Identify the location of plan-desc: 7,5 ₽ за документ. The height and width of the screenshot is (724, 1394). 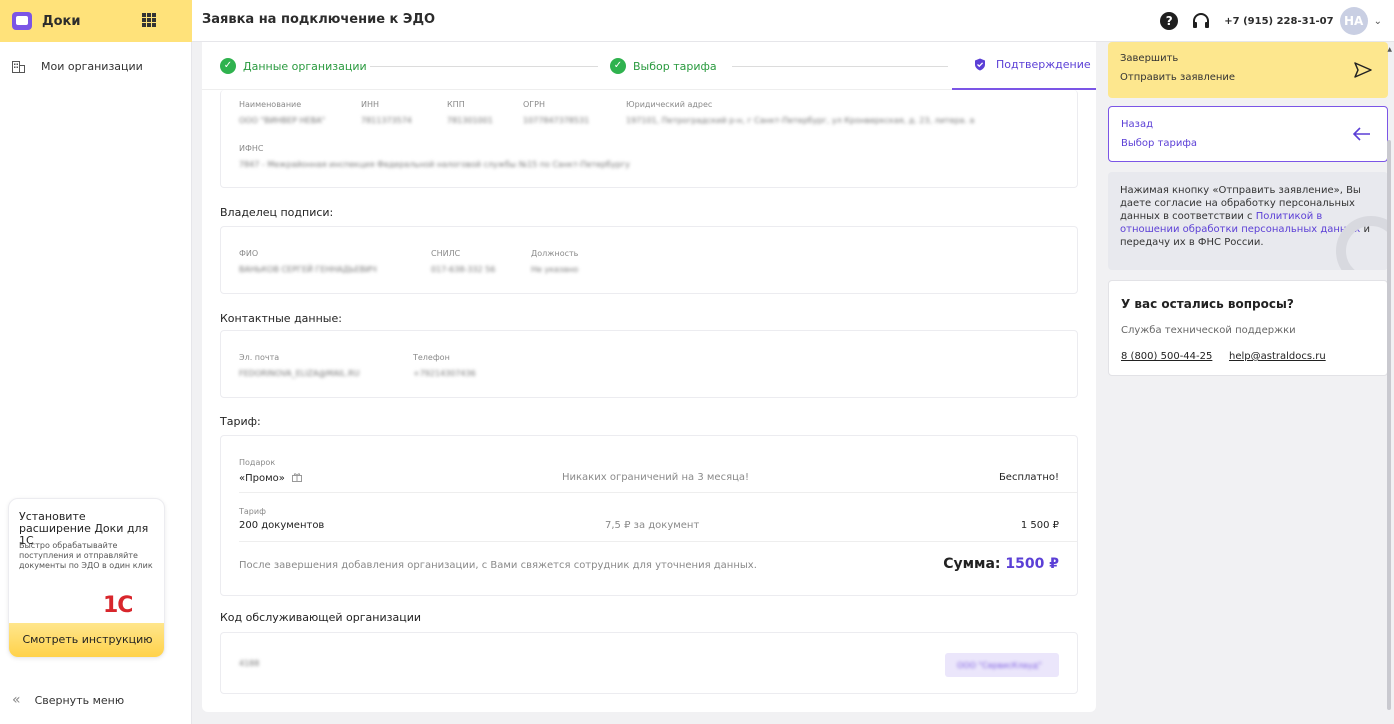
(652, 525).